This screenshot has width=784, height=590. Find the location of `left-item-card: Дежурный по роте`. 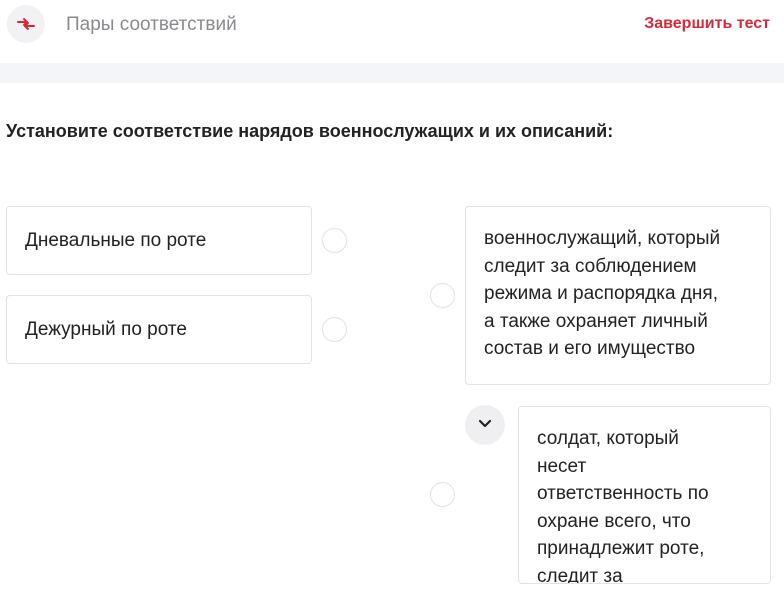

left-item-card: Дежурный по роте is located at coordinates (159, 329).